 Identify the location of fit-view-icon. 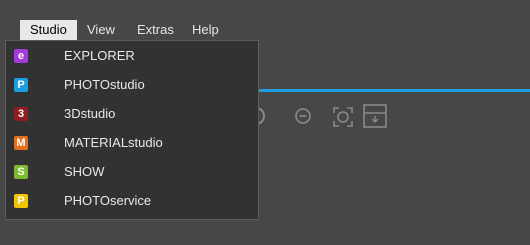
(343, 117).